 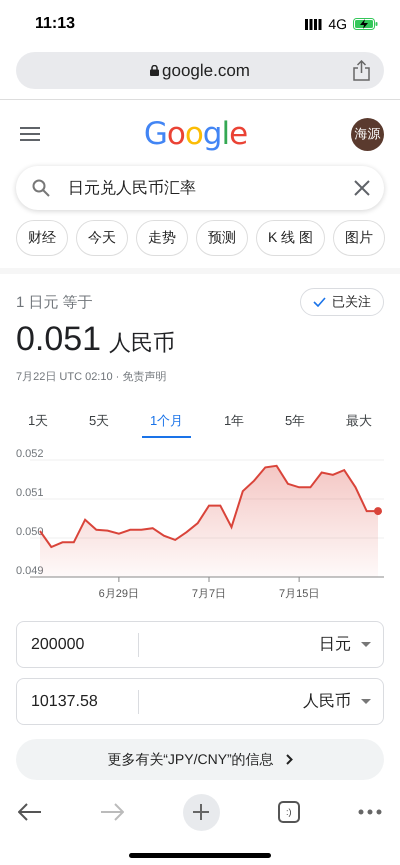 I want to click on x-axis-label: 7月7日, so click(x=209, y=594).